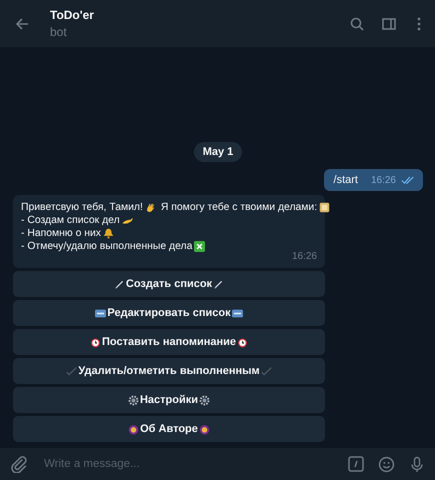 This screenshot has width=435, height=480. Describe the element at coordinates (356, 464) in the screenshot. I see `bot-command-icon` at that location.